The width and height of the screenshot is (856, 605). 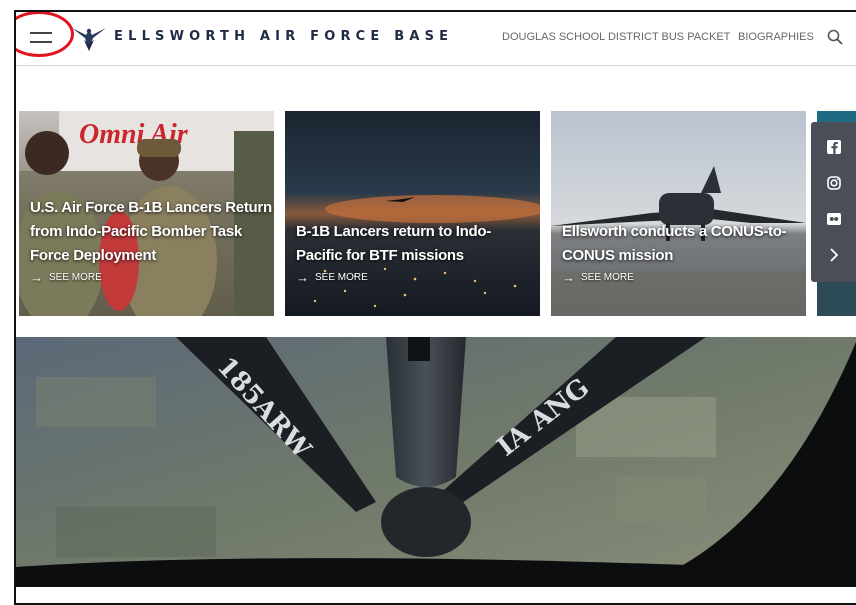 I want to click on card-3-title-line: CONUS mission, so click(x=618, y=255).